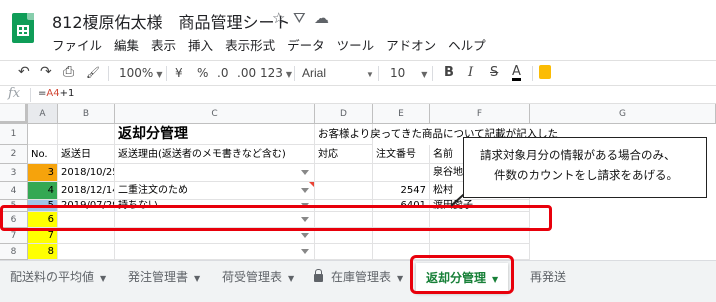 The image size is (716, 302). What do you see at coordinates (321, 18) in the screenshot?
I see `cloud-status-icon: ☁` at bounding box center [321, 18].